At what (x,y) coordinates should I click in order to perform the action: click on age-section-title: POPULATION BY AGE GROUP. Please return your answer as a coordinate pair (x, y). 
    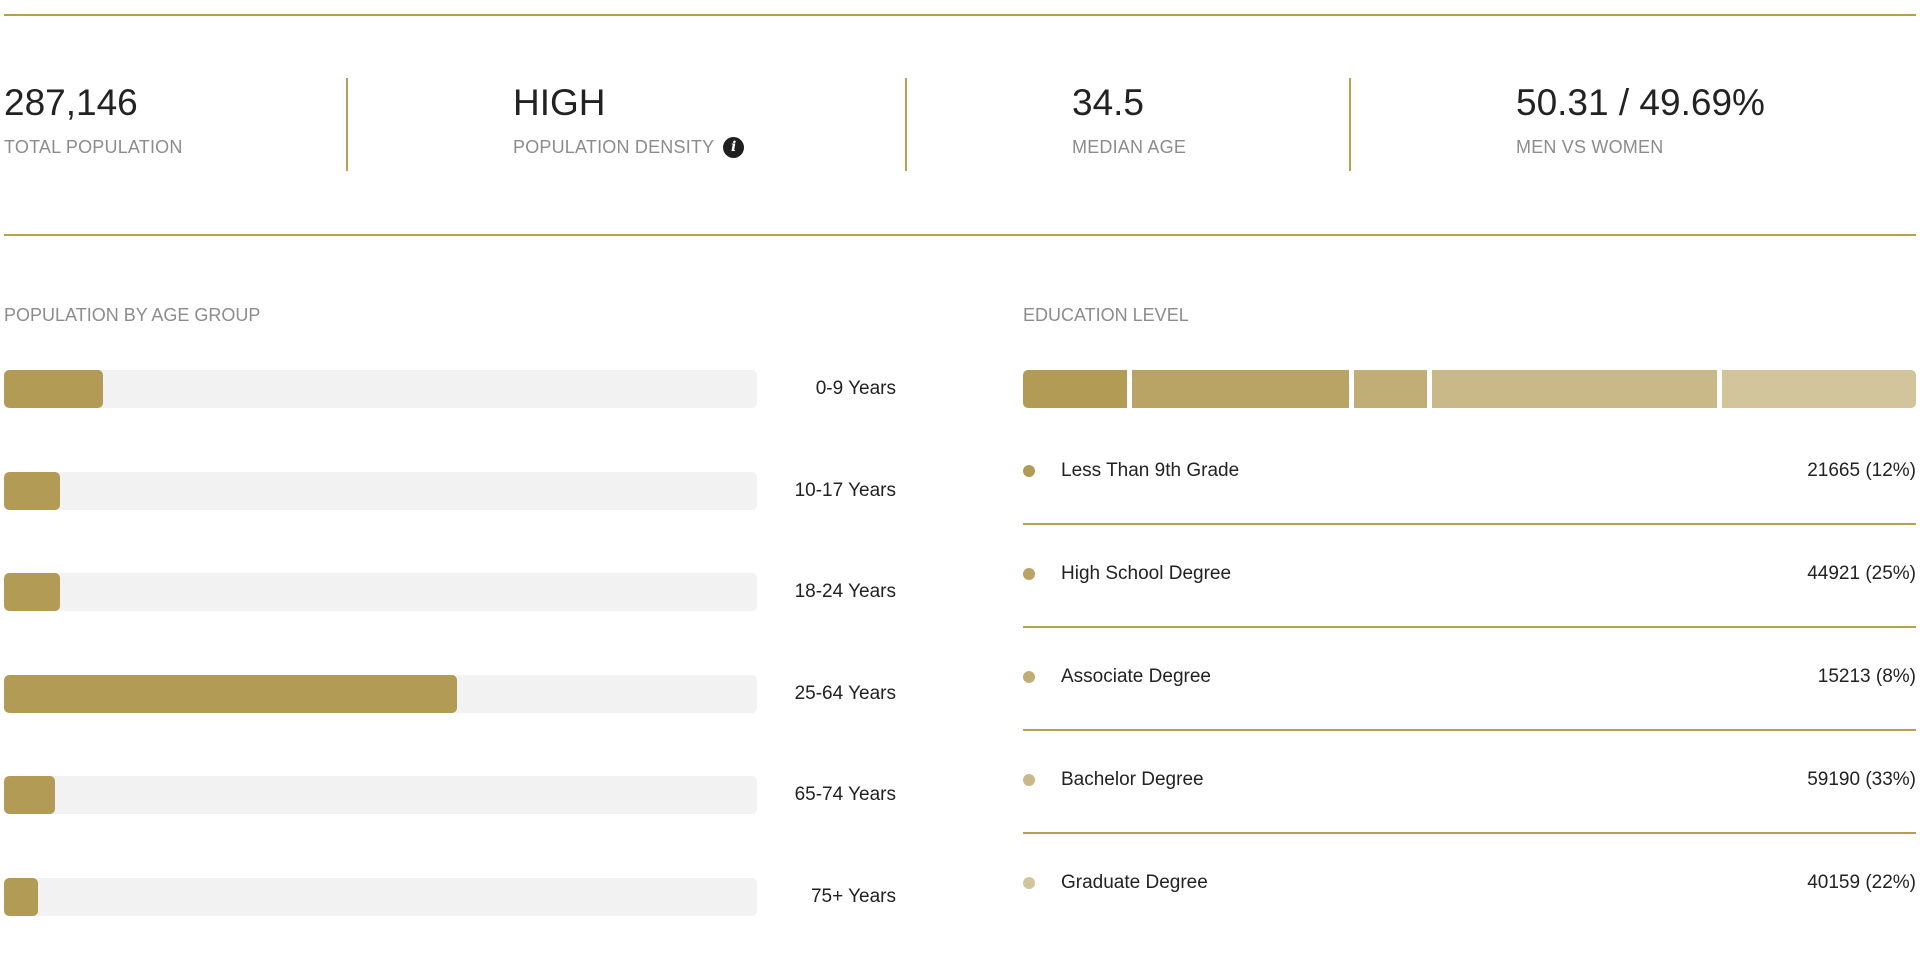
    Looking at the image, I should click on (132, 315).